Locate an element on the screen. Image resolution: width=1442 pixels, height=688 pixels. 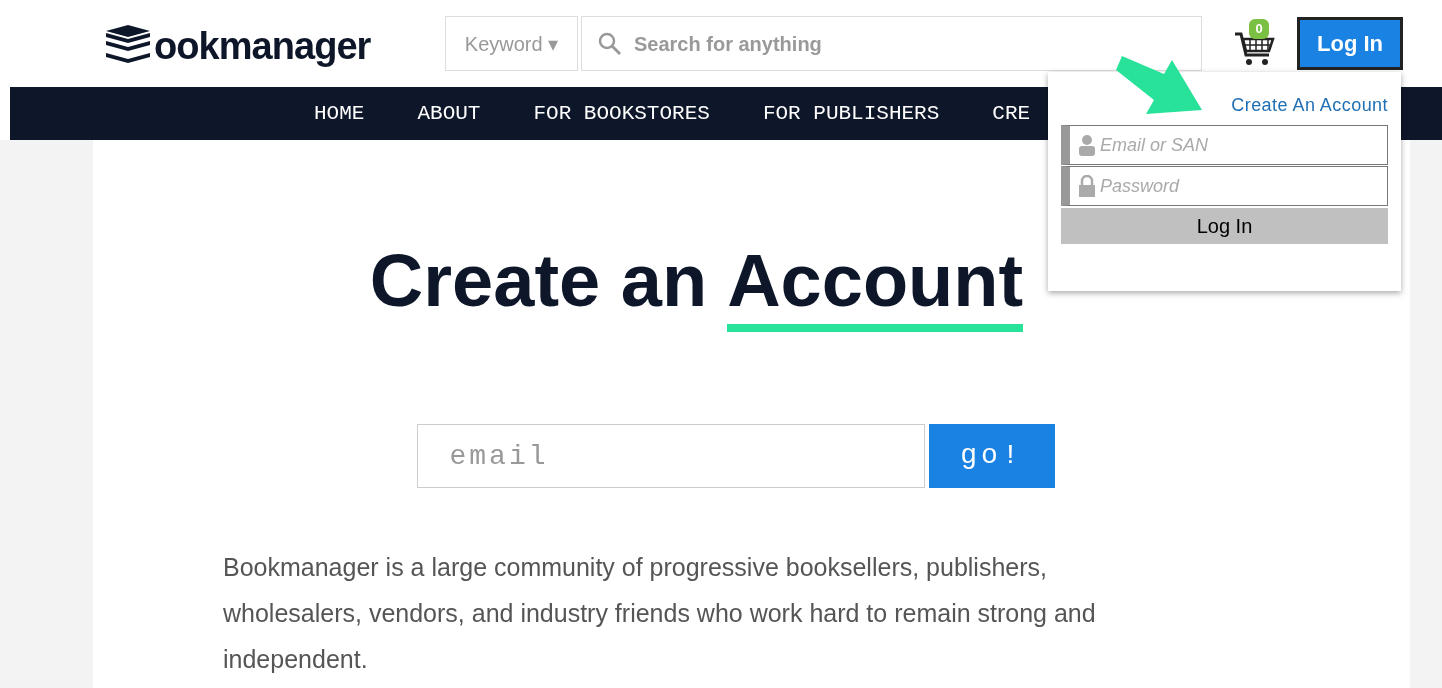
create-account-link: Create An Account is located at coordinates (1309, 105).